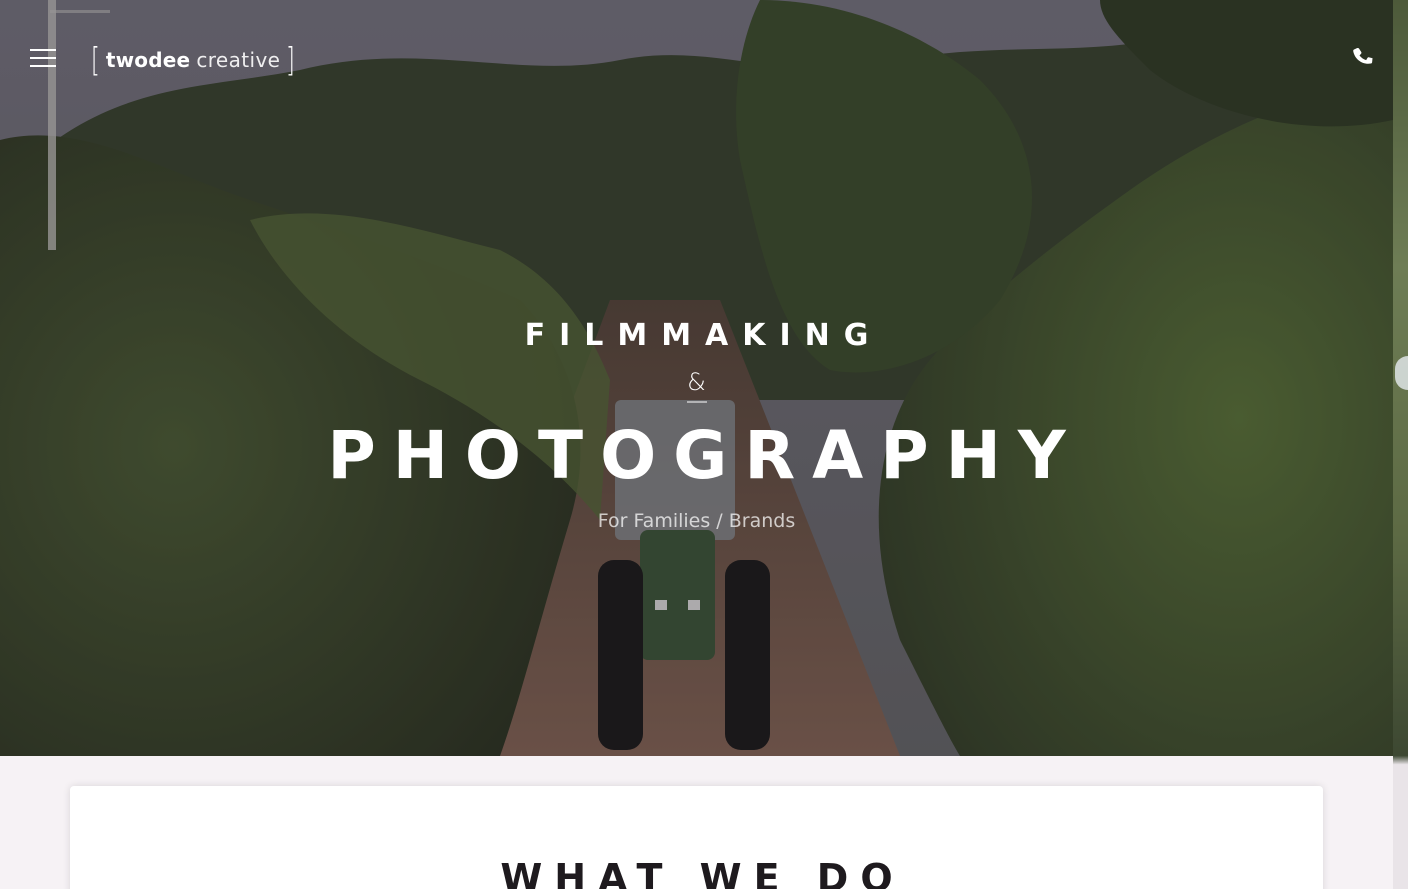 The image size is (1408, 889). Describe the element at coordinates (705, 455) in the screenshot. I see `hero-heading-photography: PHOTOGRAPHY` at that location.